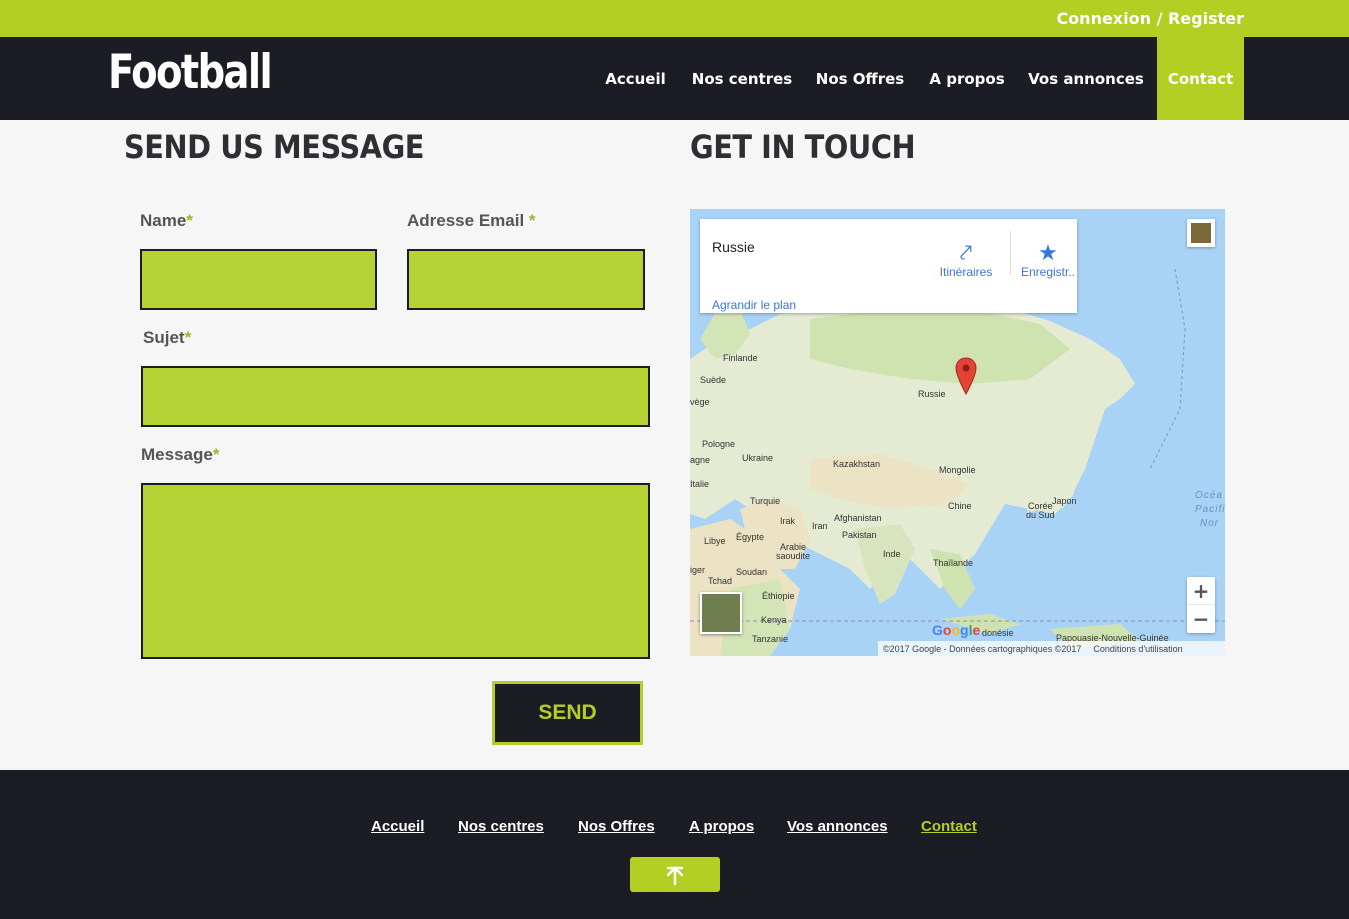 The width and height of the screenshot is (1349, 919). Describe the element at coordinates (770, 639) in the screenshot. I see `map-label-tanzanie: Tanzanie` at that location.